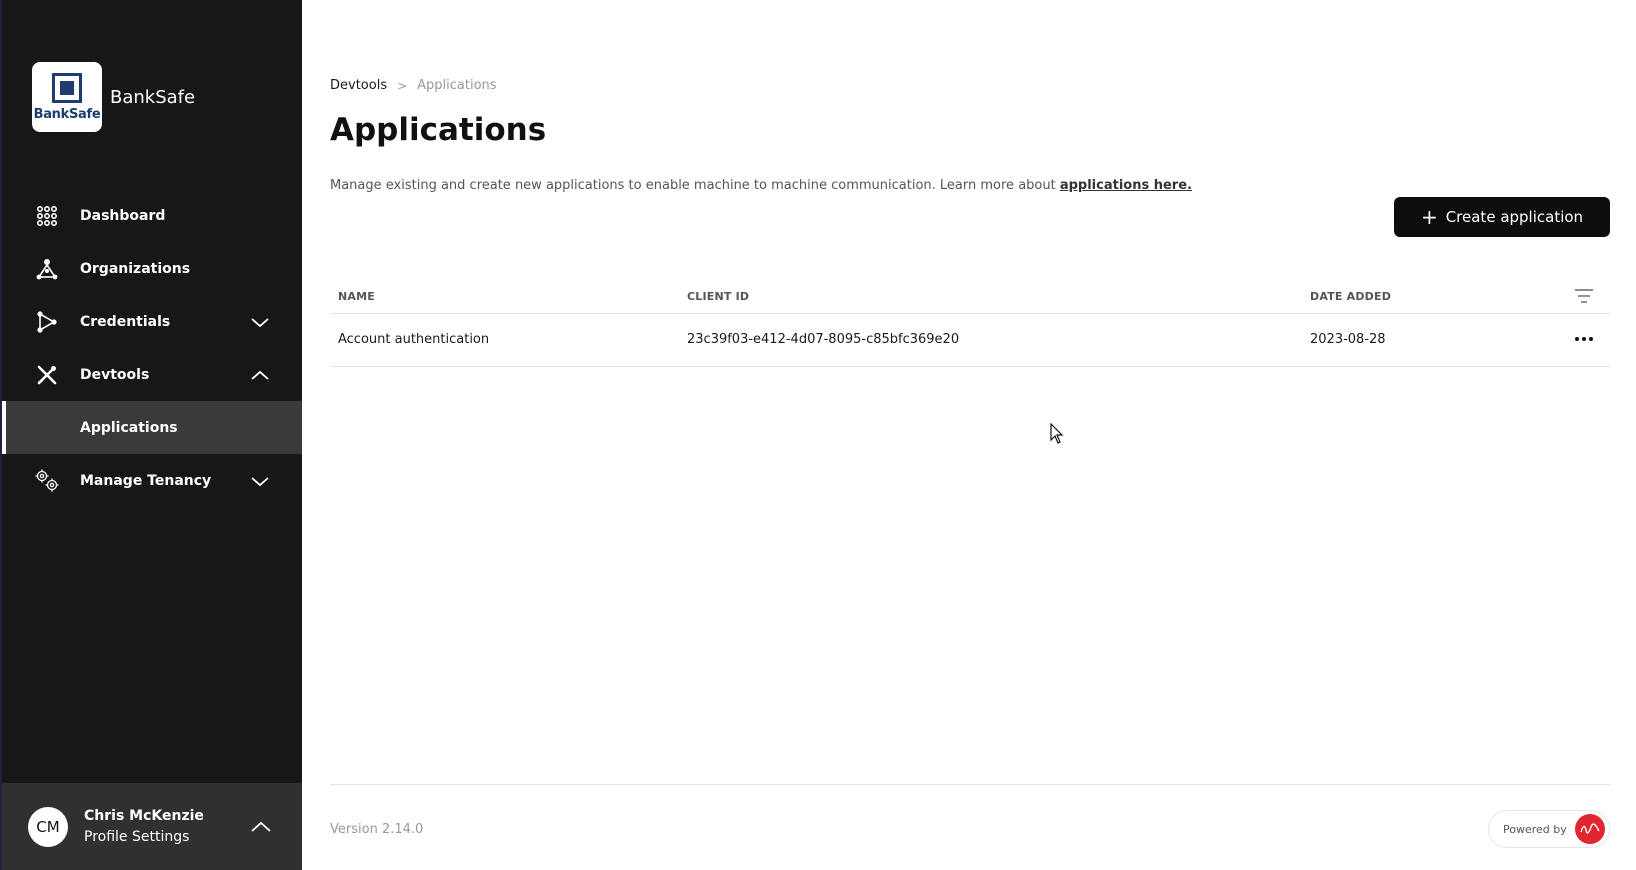 The height and width of the screenshot is (870, 1636). I want to click on sidebar-item-label: Applications, so click(129, 427).